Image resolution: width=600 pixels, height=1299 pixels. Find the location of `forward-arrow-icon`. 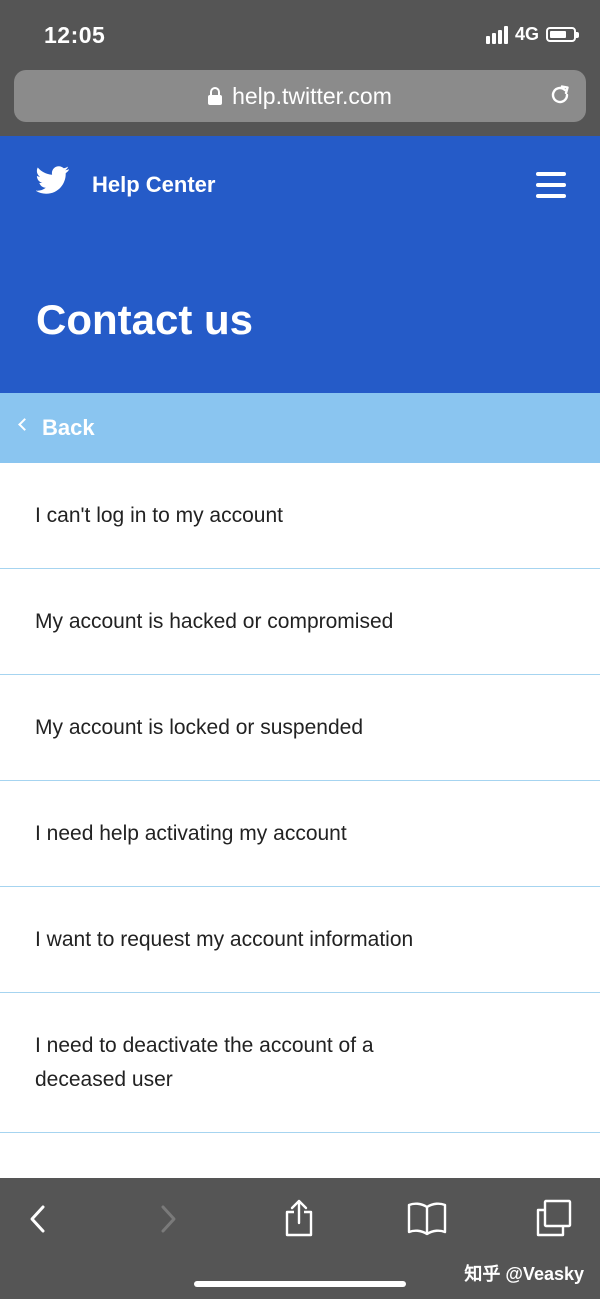

forward-arrow-icon is located at coordinates (168, 1219).